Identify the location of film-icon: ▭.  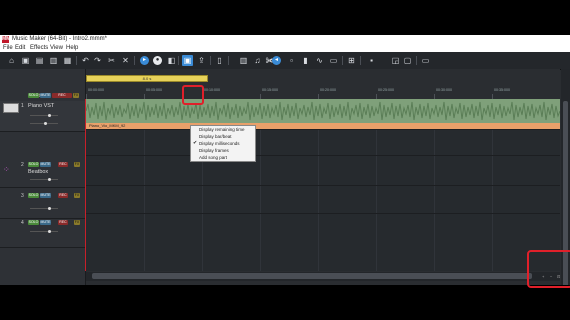
(333, 60).